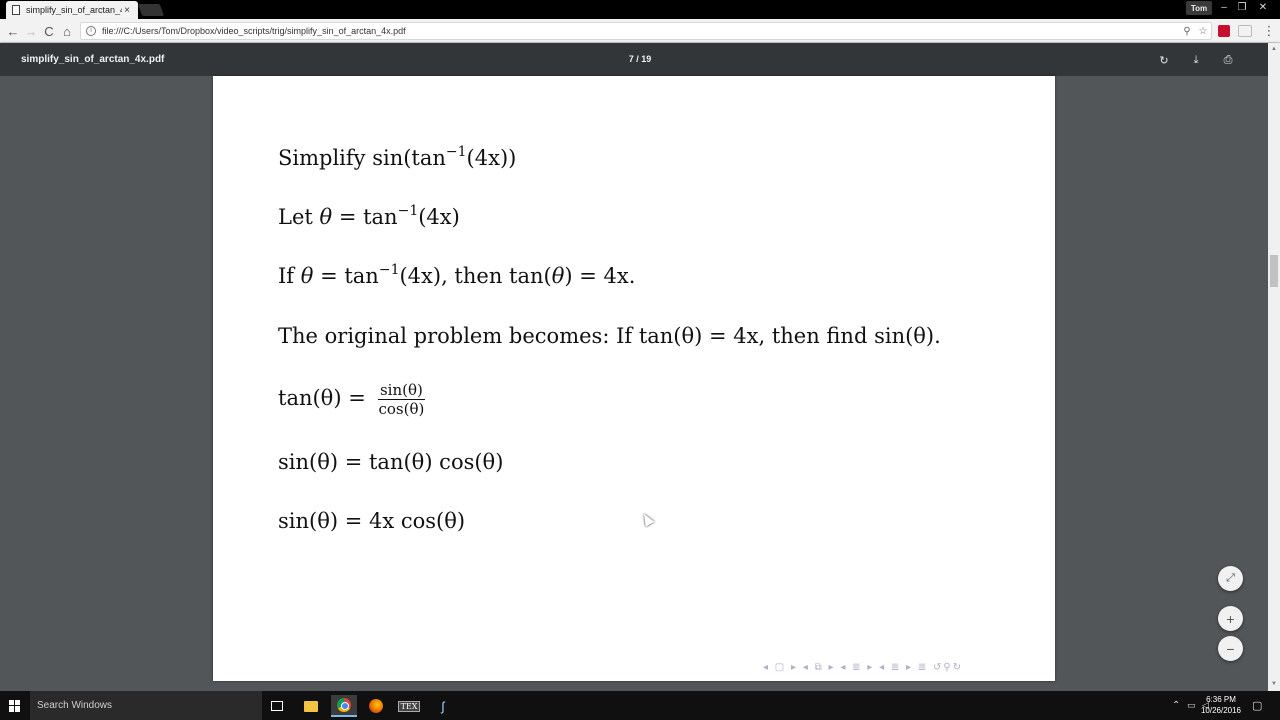 Image resolution: width=1280 pixels, height=720 pixels. I want to click on slide-line-5: tan(θ) = sin(θ) cos(θ), so click(351, 399).